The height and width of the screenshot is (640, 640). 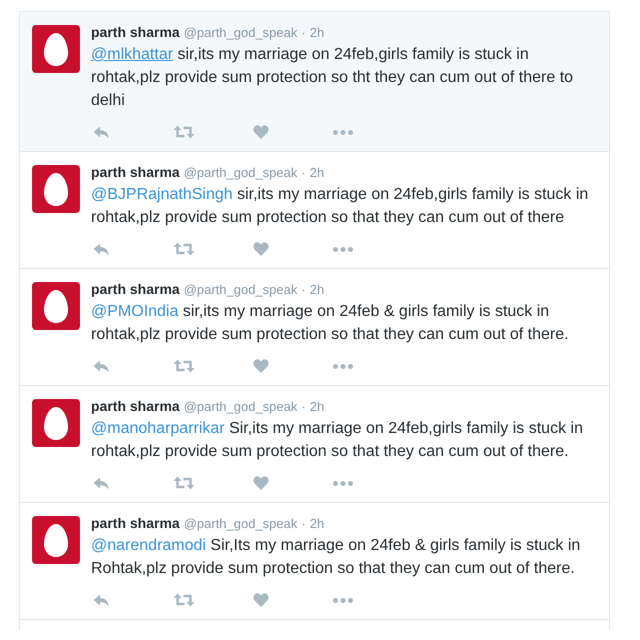 What do you see at coordinates (134, 311) in the screenshot?
I see `mention-link: @PMOIndia` at bounding box center [134, 311].